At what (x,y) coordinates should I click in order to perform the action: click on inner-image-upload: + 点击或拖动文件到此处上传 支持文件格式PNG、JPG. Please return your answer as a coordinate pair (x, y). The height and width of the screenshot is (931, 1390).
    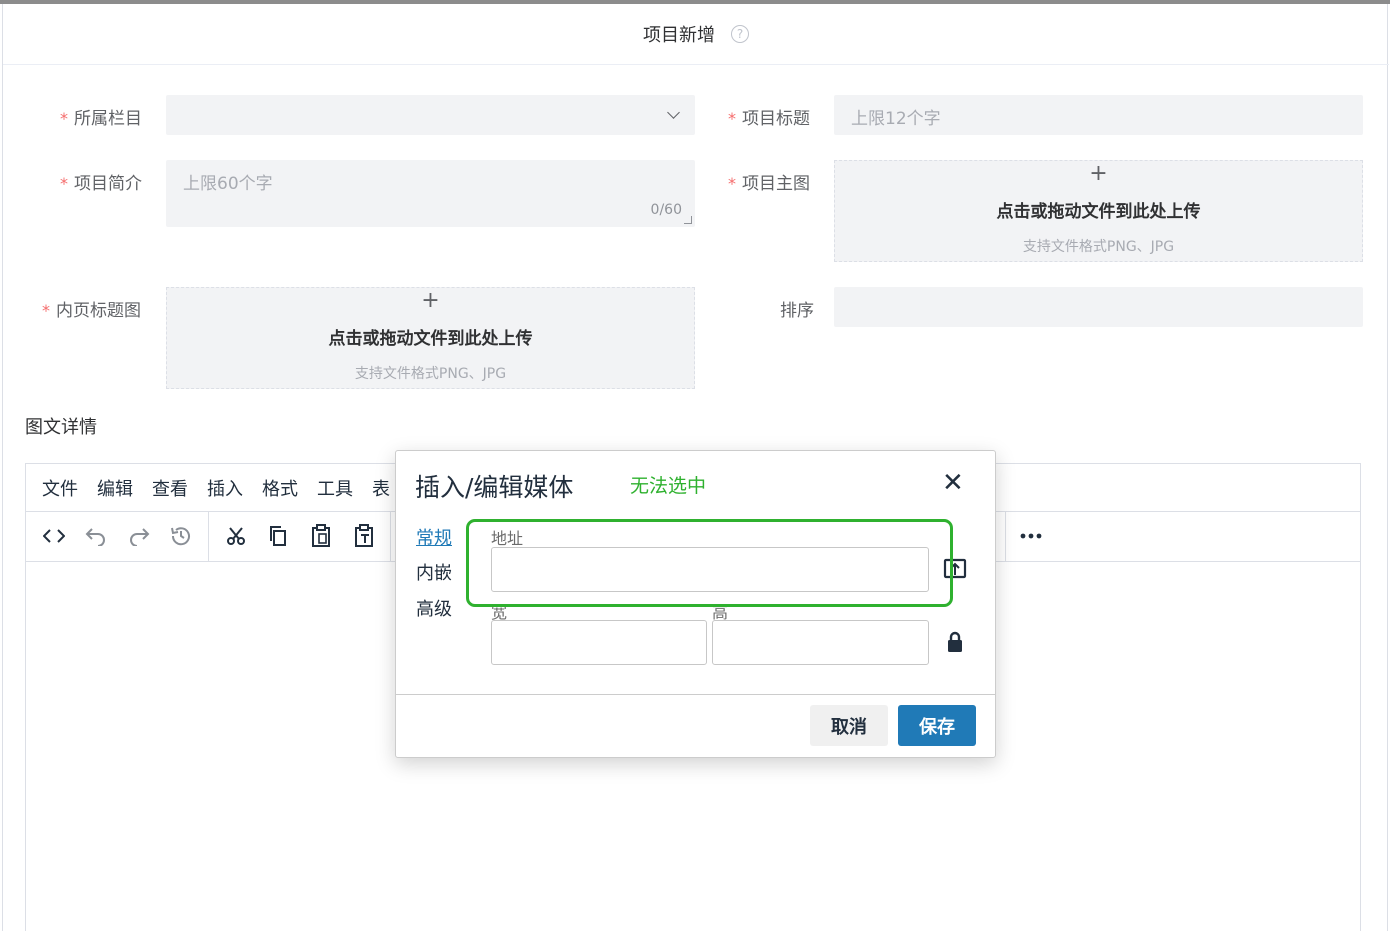
    Looking at the image, I should click on (430, 338).